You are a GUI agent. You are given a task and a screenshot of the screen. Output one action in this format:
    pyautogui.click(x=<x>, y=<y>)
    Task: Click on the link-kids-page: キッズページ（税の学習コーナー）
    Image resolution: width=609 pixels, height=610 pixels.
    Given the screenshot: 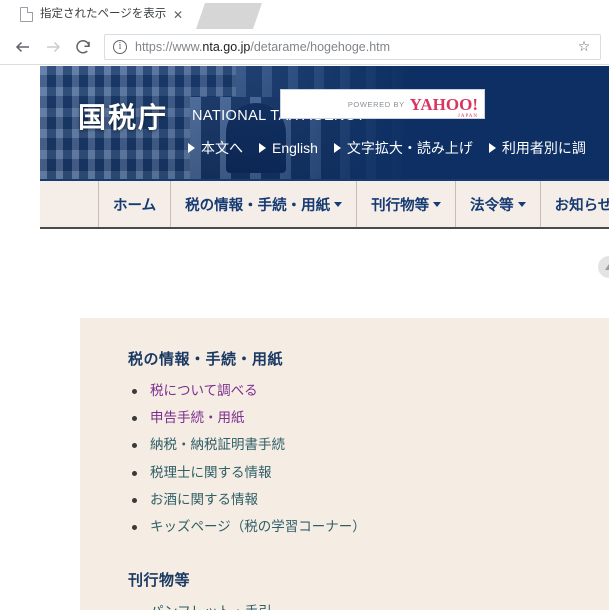 What is the action you would take?
    pyautogui.click(x=258, y=526)
    